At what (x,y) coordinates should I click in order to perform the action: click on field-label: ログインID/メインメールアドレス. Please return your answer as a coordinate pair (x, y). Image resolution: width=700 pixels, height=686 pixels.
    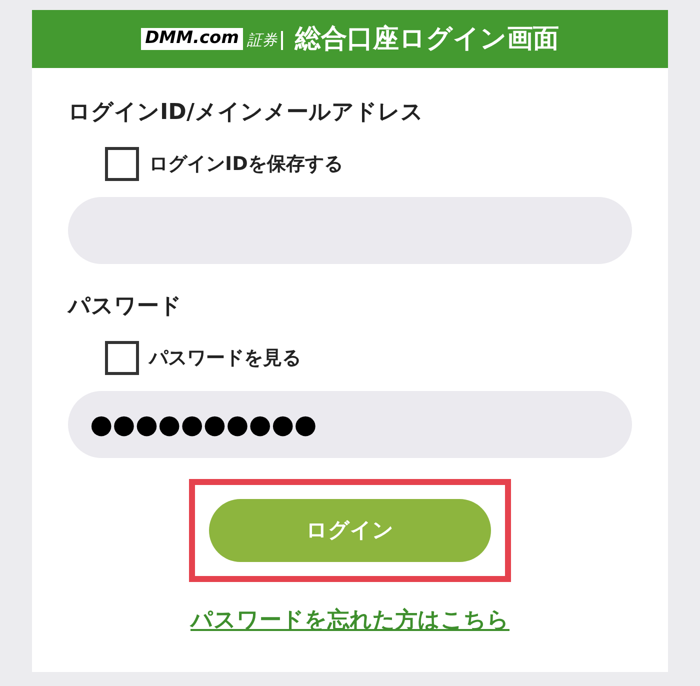
    Looking at the image, I should click on (246, 113).